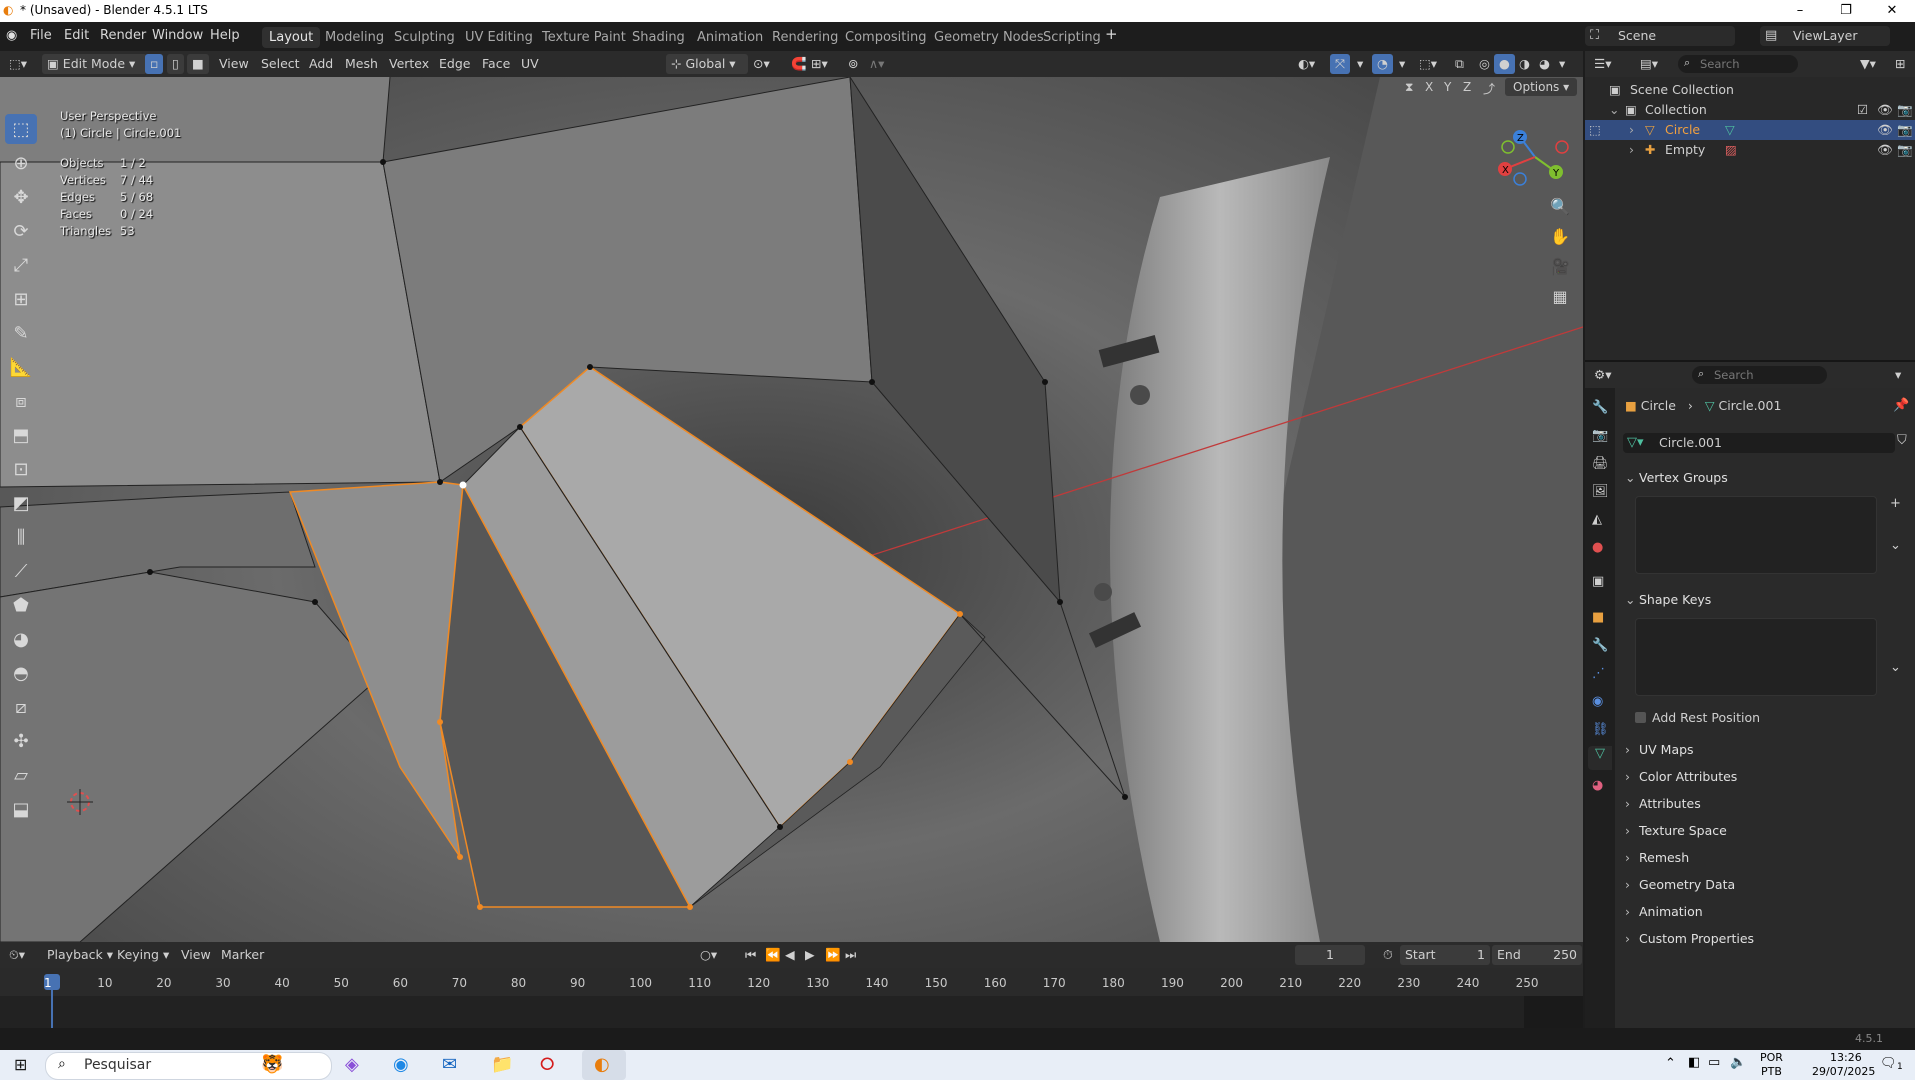 This screenshot has width=1915, height=1080. Describe the element at coordinates (1766, 912) in the screenshot. I see `panel-animation: › Animation` at that location.